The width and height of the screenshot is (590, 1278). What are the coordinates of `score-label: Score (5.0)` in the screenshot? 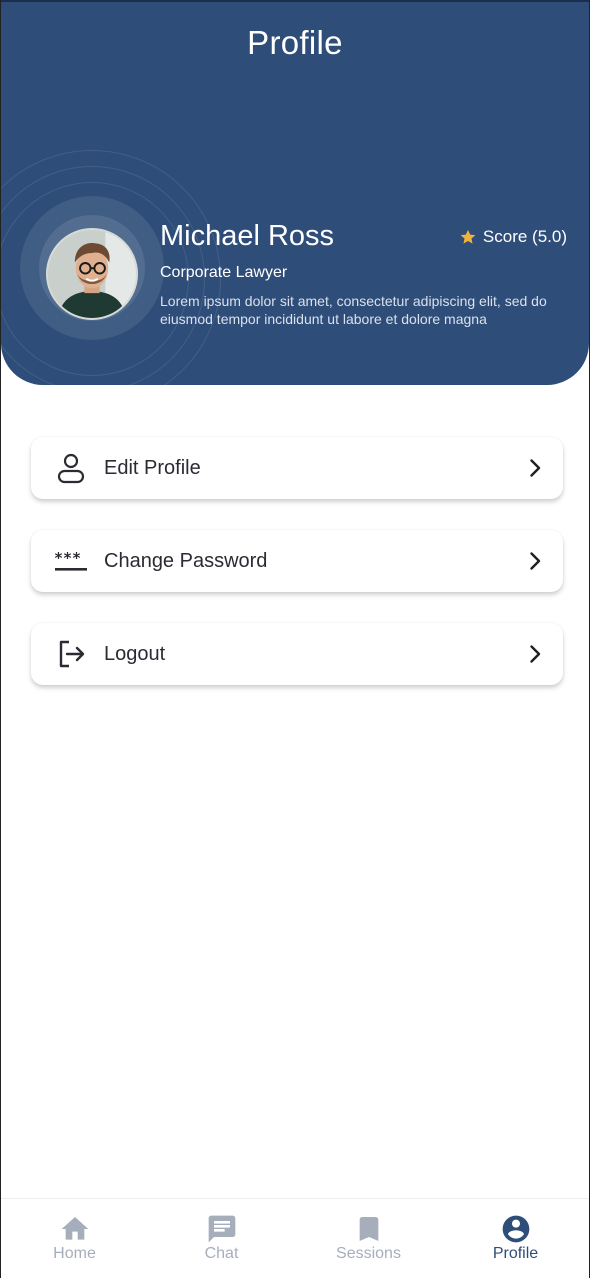 It's located at (524, 236).